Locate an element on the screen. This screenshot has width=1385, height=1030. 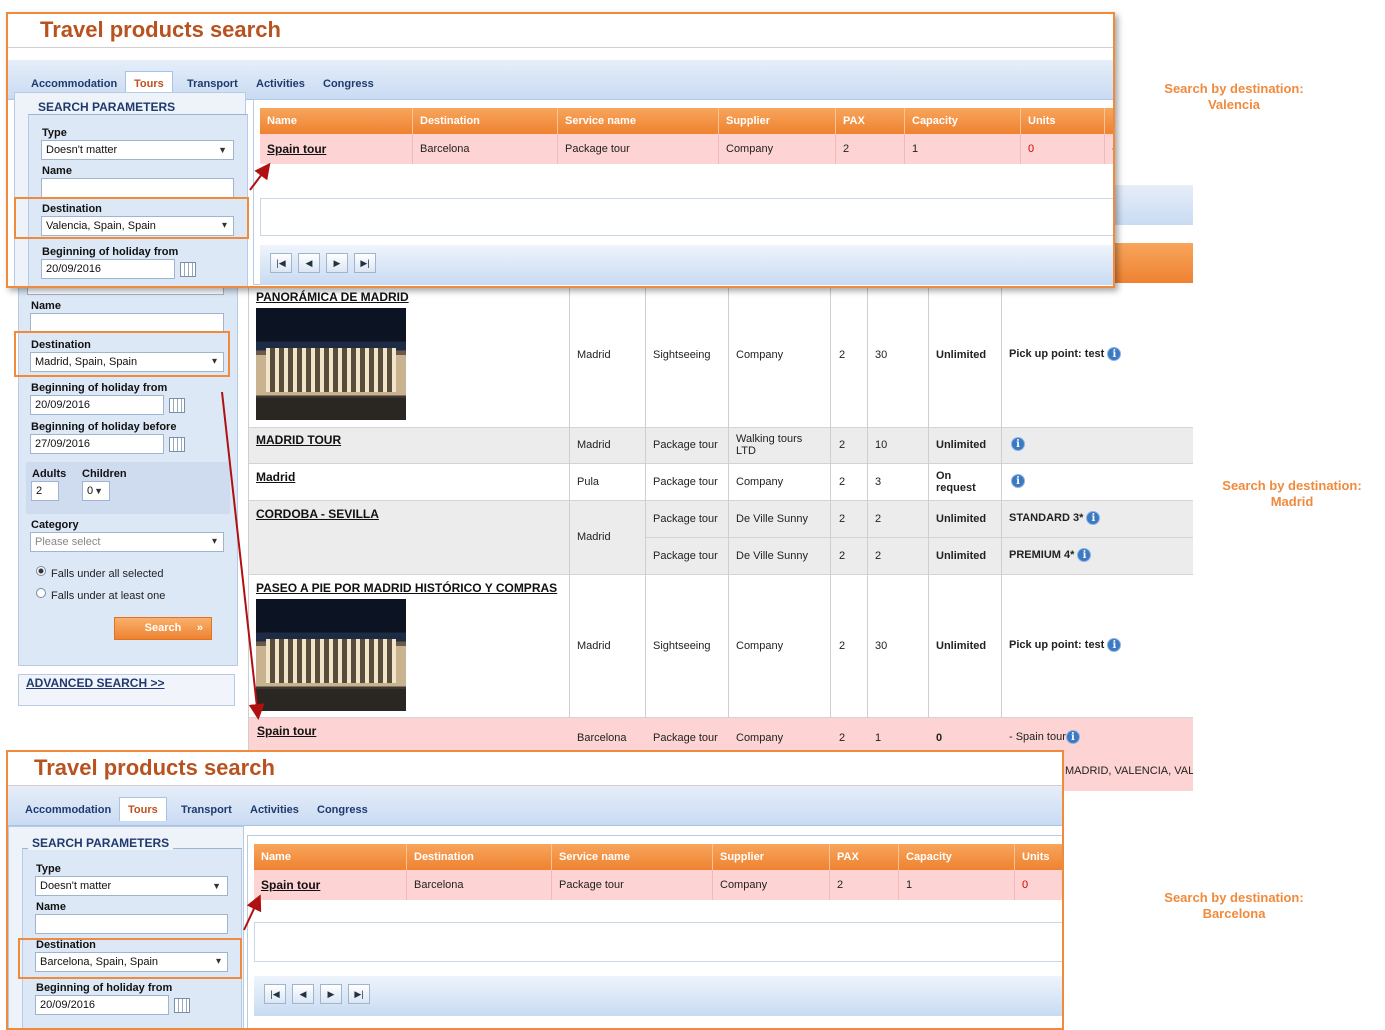
note-barcelona: Search by destination: Barcelona is located at coordinates (1234, 906).